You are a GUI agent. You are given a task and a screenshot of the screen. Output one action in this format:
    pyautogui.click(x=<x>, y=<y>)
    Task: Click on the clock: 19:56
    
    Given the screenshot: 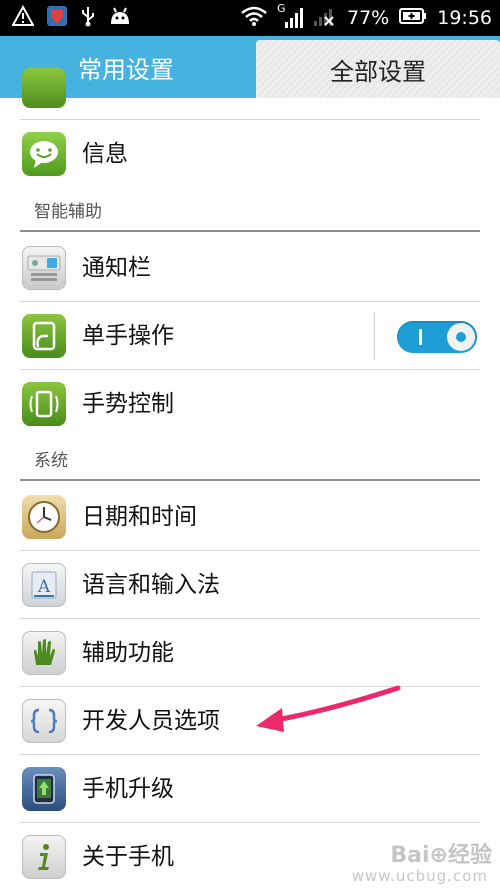 What is the action you would take?
    pyautogui.click(x=464, y=18)
    